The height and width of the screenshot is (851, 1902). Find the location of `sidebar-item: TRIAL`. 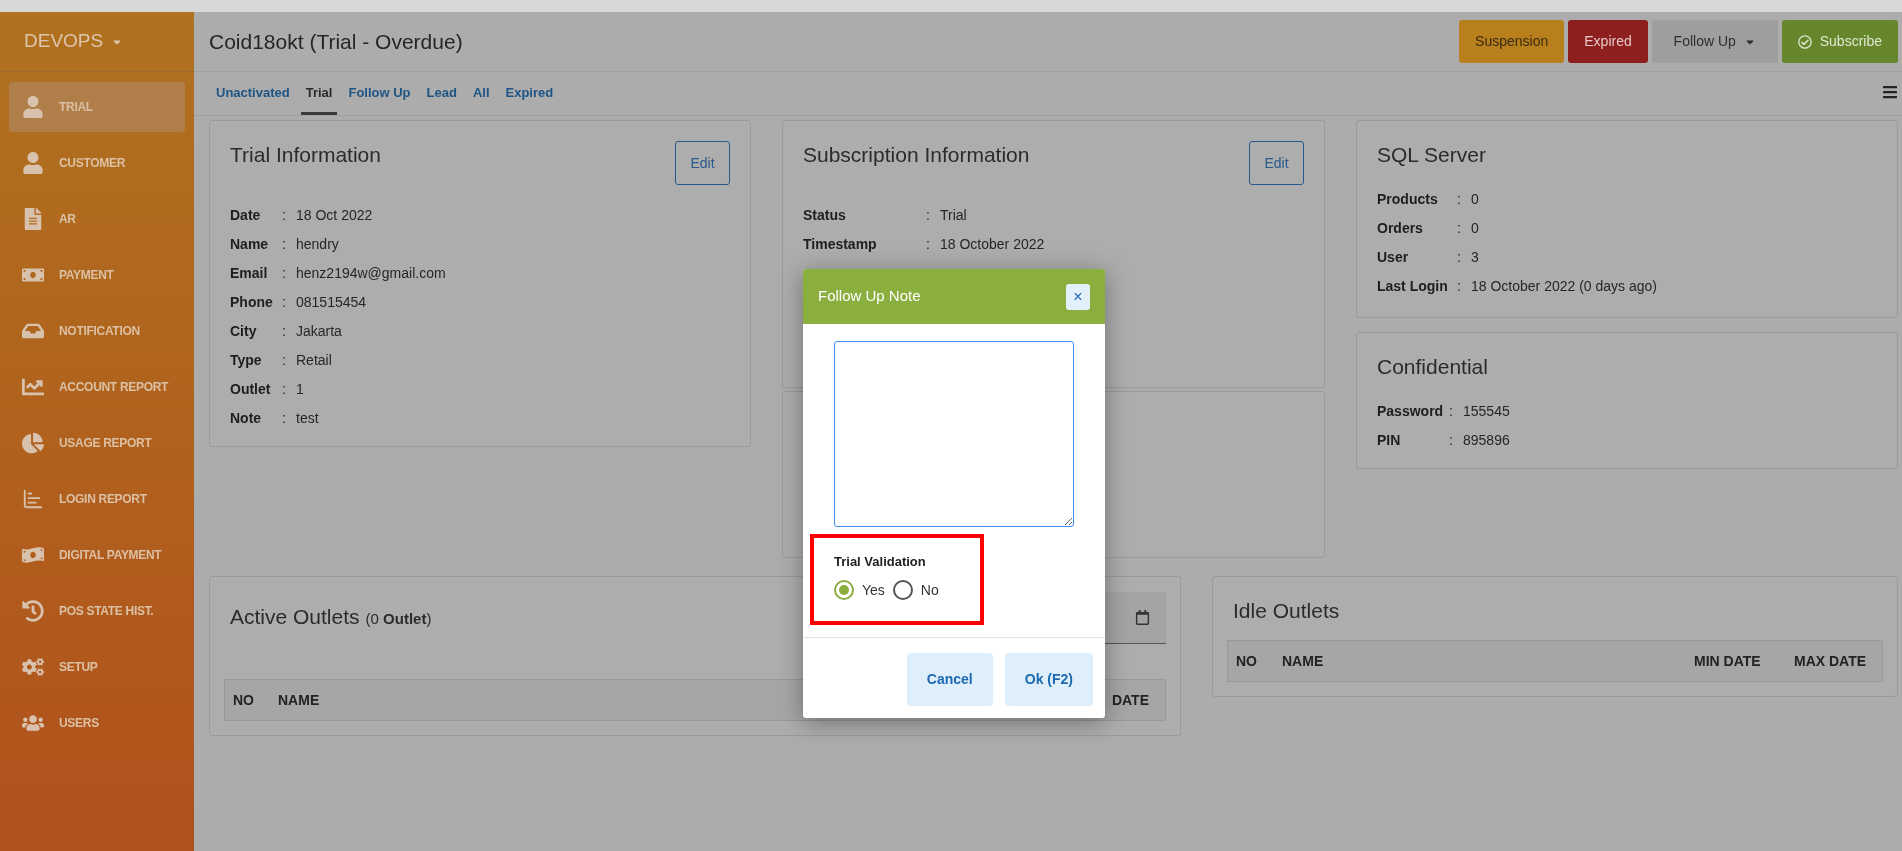

sidebar-item: TRIAL is located at coordinates (97, 107).